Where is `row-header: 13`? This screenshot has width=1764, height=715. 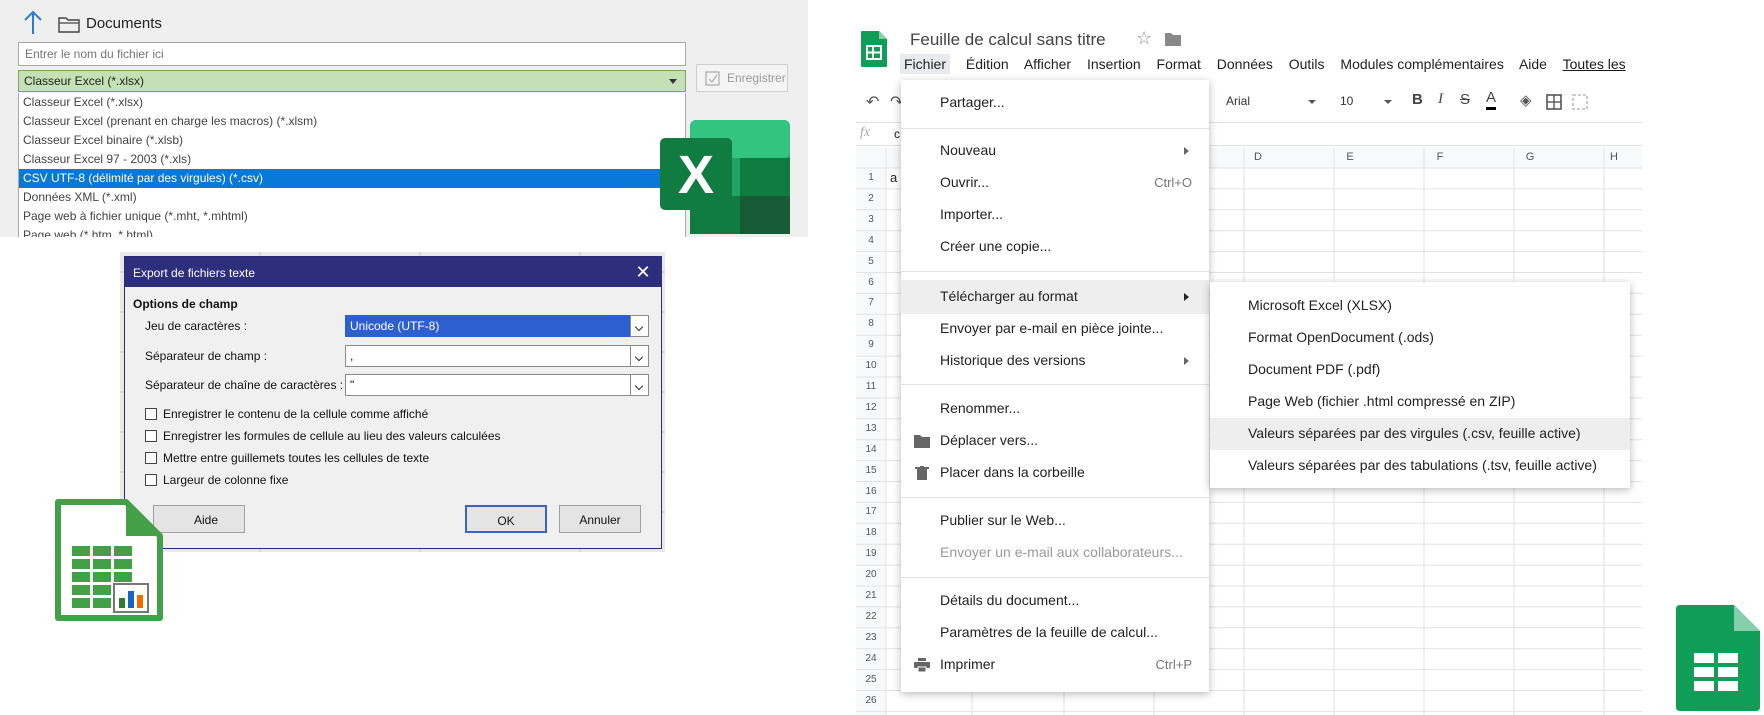
row-header: 13 is located at coordinates (871, 428).